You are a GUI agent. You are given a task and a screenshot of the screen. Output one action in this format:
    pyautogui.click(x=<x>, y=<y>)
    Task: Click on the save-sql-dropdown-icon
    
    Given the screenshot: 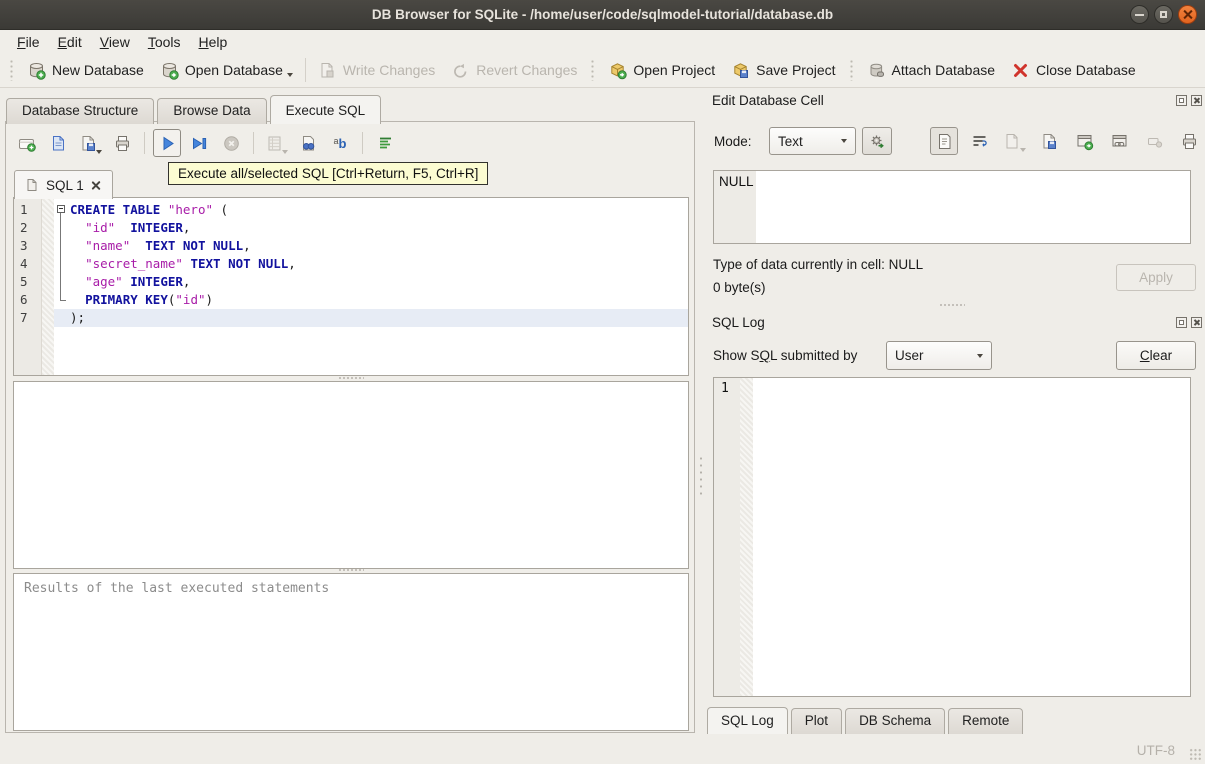 What is the action you would take?
    pyautogui.click(x=98, y=152)
    